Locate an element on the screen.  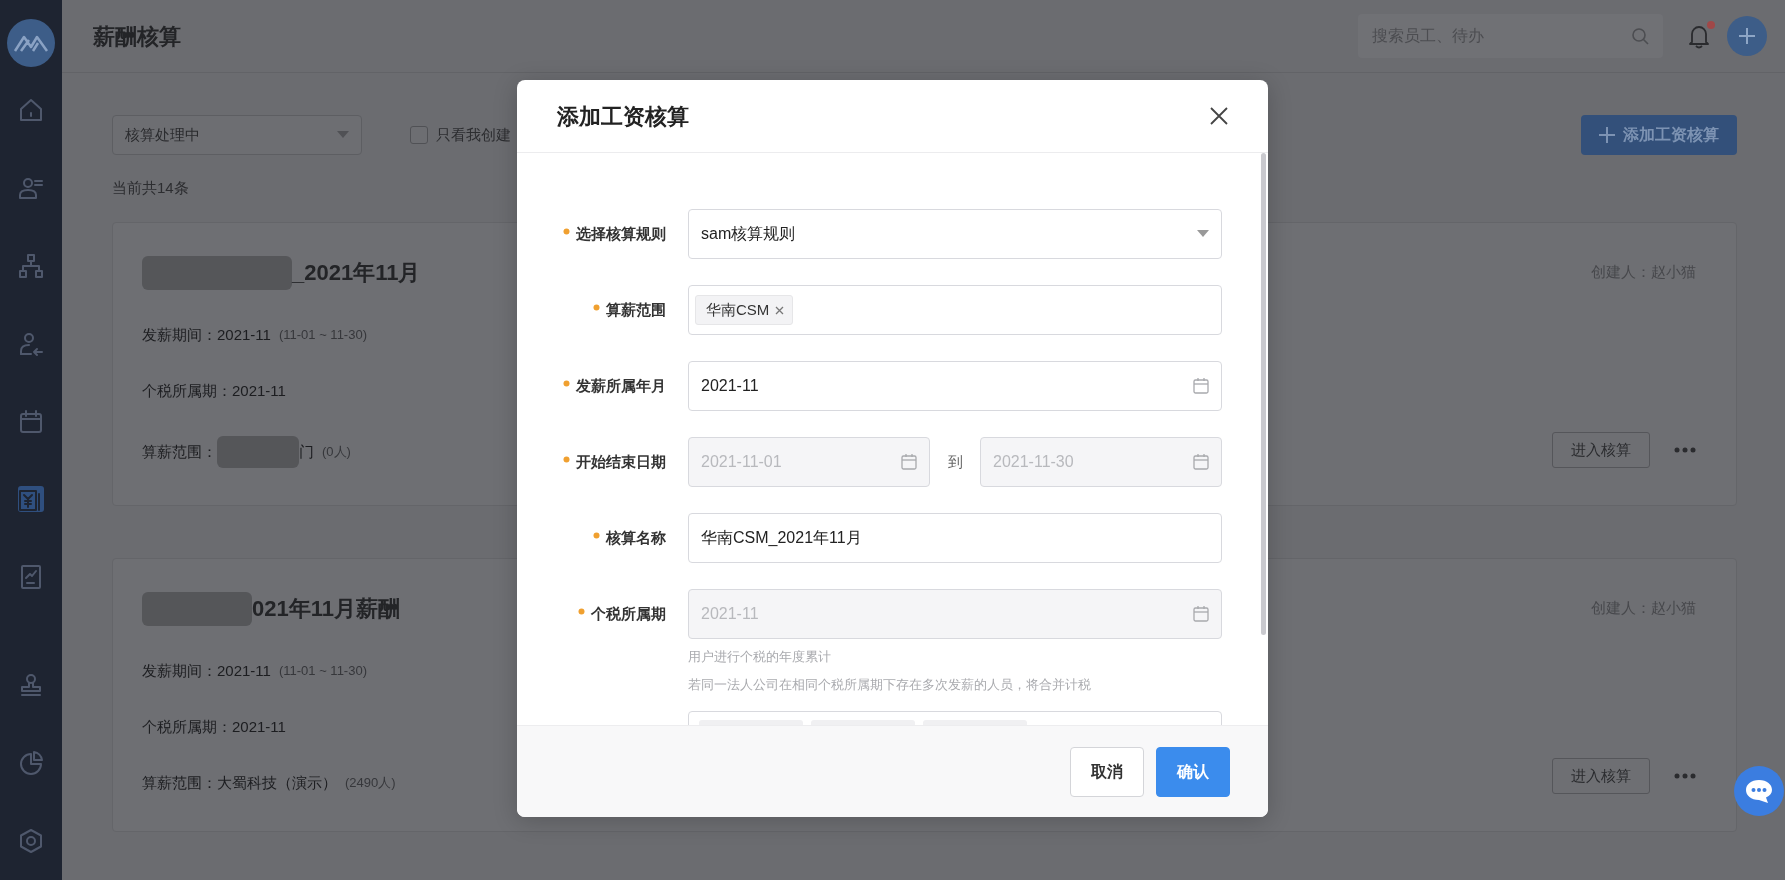
field-label: 发薪所属年月 is located at coordinates (621, 385).